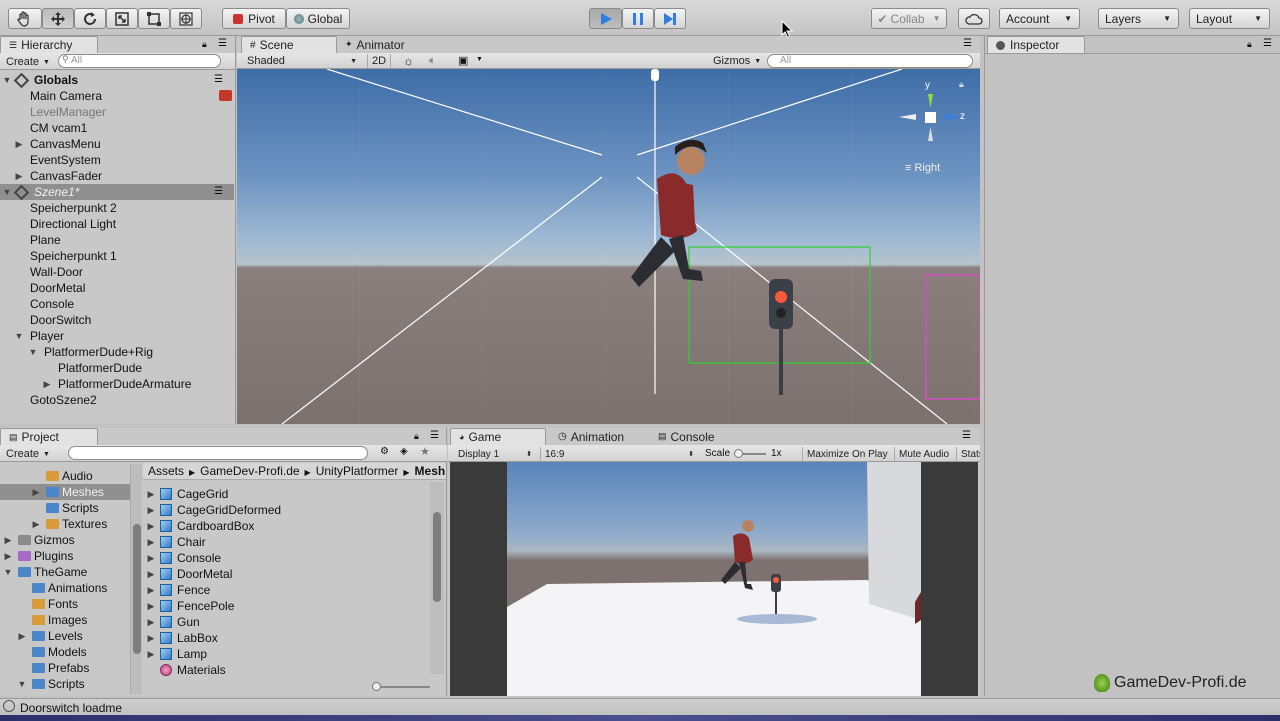  What do you see at coordinates (288, 510) in the screenshot?
I see `asset-item: ▶ CageGridDeformed` at bounding box center [288, 510].